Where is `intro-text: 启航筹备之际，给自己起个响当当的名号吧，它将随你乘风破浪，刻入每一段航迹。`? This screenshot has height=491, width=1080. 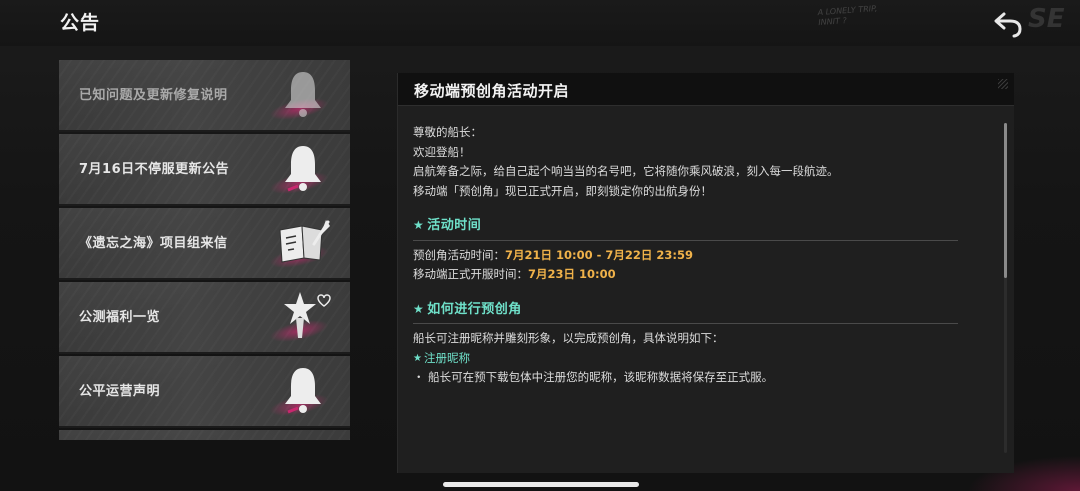 intro-text: 启航筹备之际，给自己起个响当当的名号吧，它将随你乘风破浪，刻入每一段航迹。 is located at coordinates (626, 171).